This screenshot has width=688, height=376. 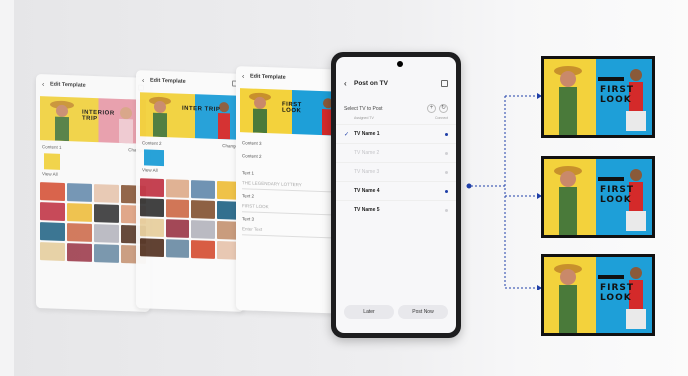 I want to click on template-banner: INTERIOR TRIP, so click(x=93, y=120).